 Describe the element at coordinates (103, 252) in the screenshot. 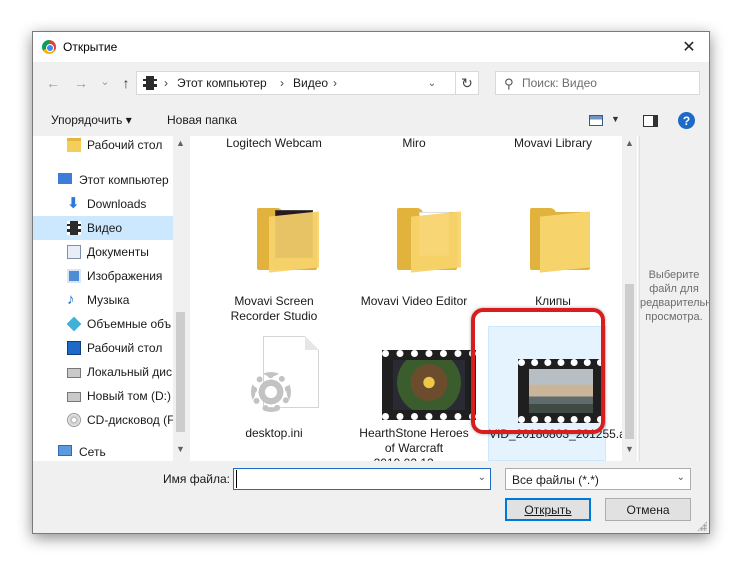

I see `sidebar-item-documents: Документы` at that location.